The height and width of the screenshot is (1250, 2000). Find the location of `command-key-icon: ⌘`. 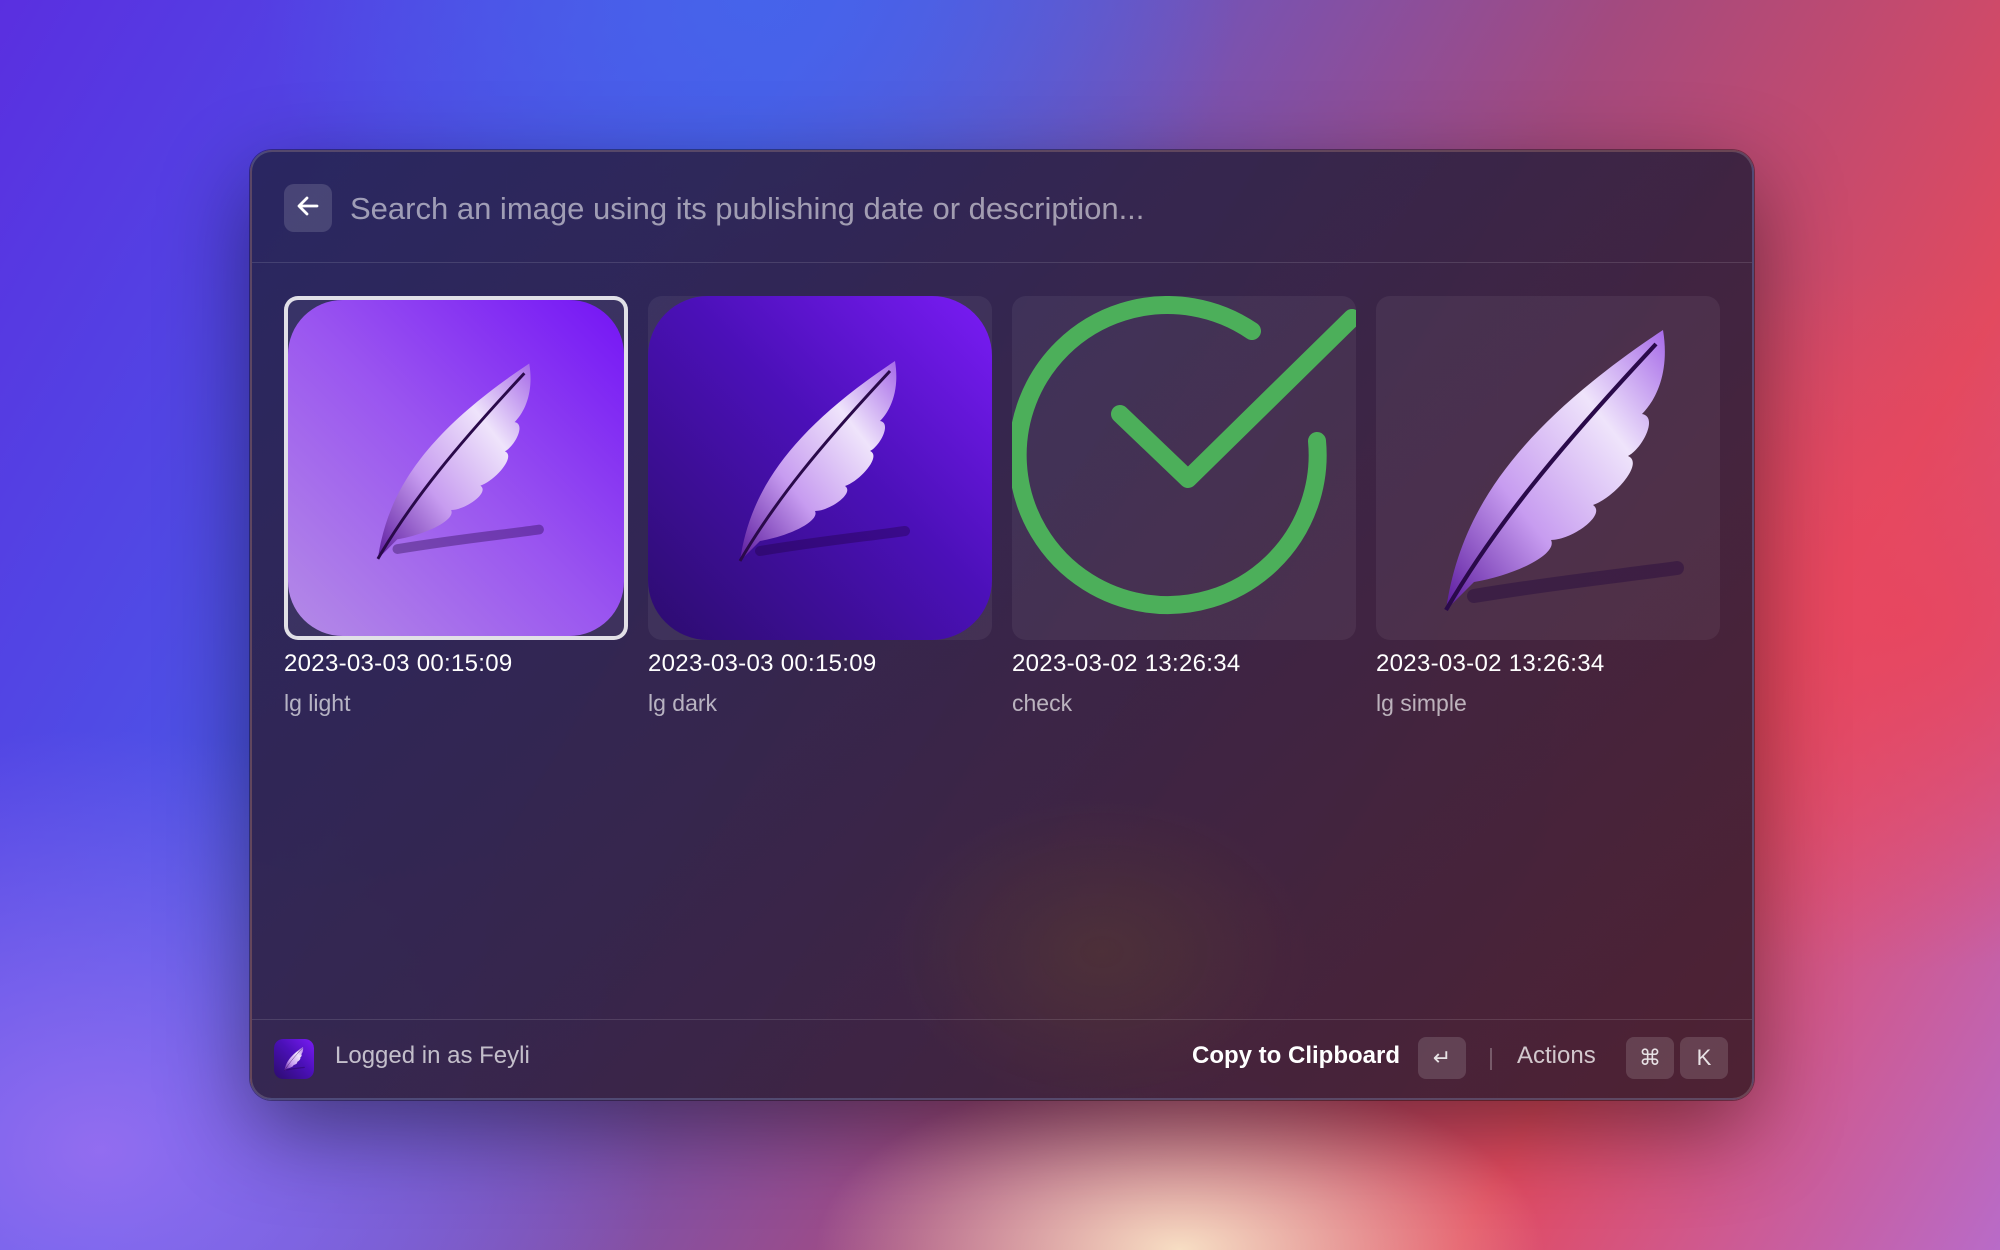

command-key-icon: ⌘ is located at coordinates (1650, 1057).